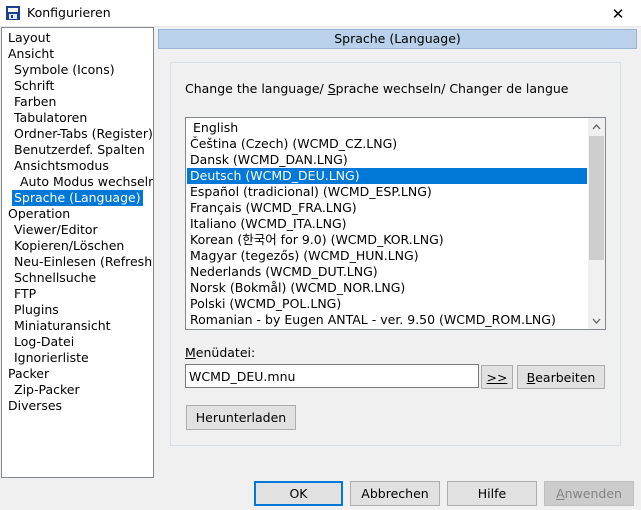  Describe the element at coordinates (35, 406) in the screenshot. I see `tree-item: Diverses` at that location.